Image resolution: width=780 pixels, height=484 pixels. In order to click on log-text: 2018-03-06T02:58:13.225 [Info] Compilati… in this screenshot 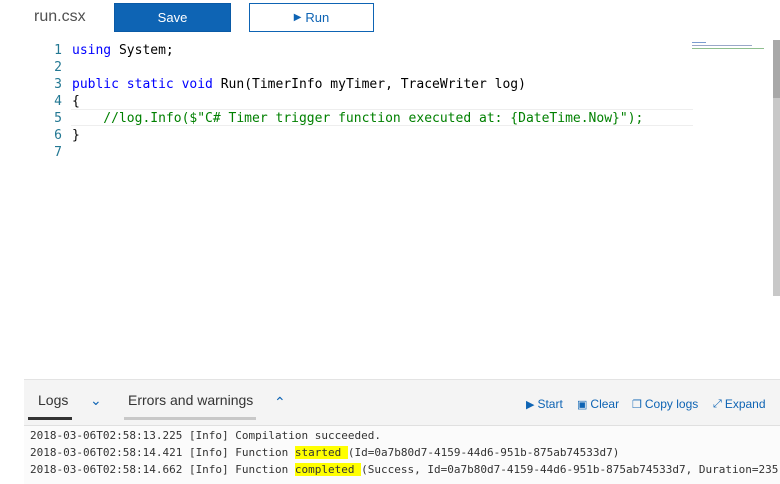, I will do `click(205, 435)`.